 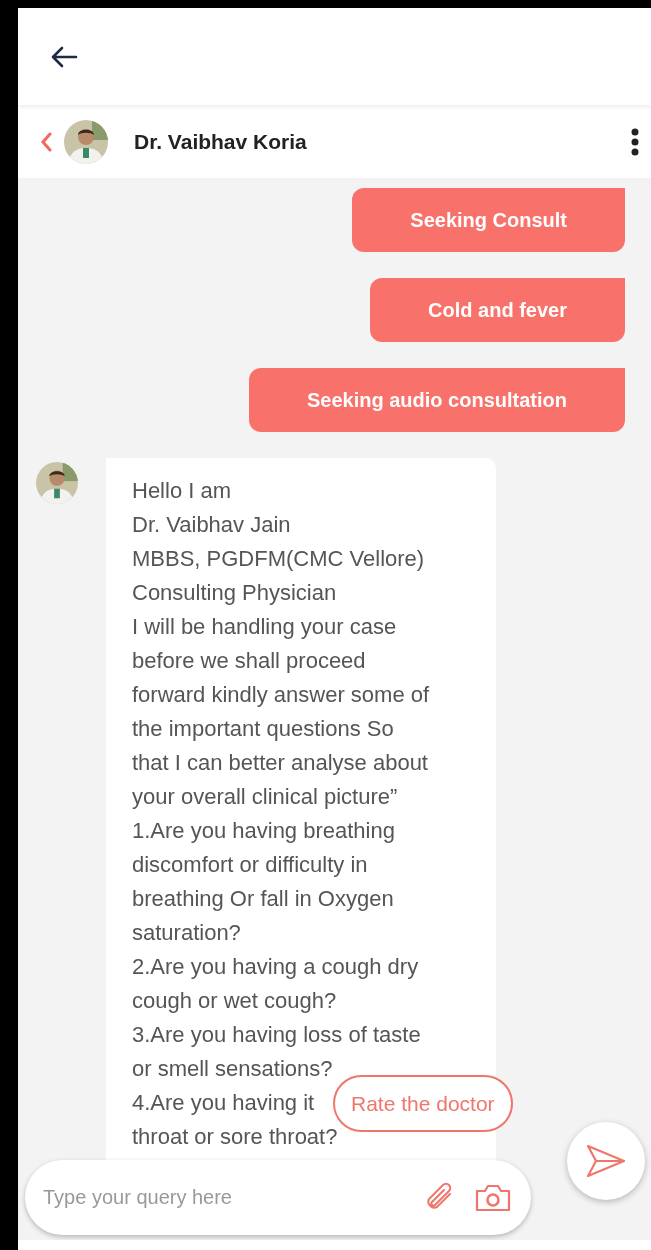 What do you see at coordinates (497, 310) in the screenshot?
I see `sent-message: Cold and fever` at bounding box center [497, 310].